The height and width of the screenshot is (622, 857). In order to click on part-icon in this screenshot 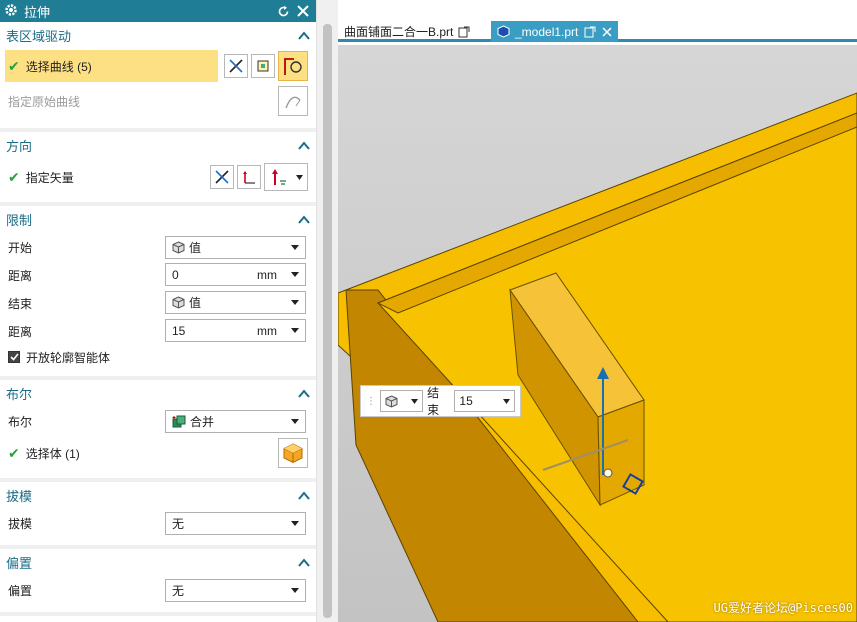, I will do `click(503, 31)`.